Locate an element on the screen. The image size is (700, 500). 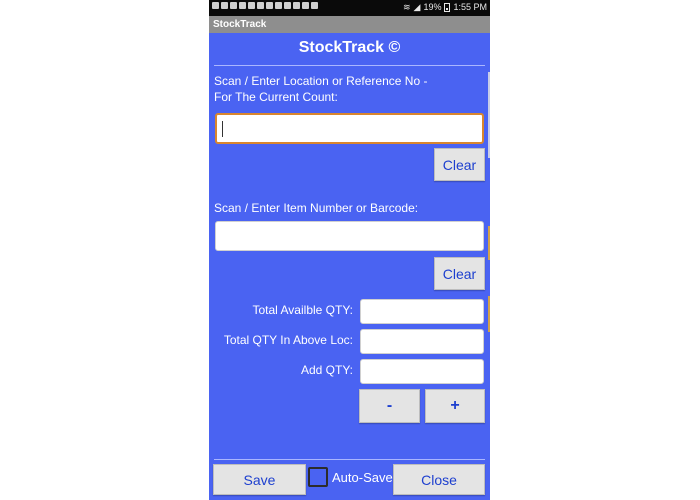
mail-icon is located at coordinates (215, 5).